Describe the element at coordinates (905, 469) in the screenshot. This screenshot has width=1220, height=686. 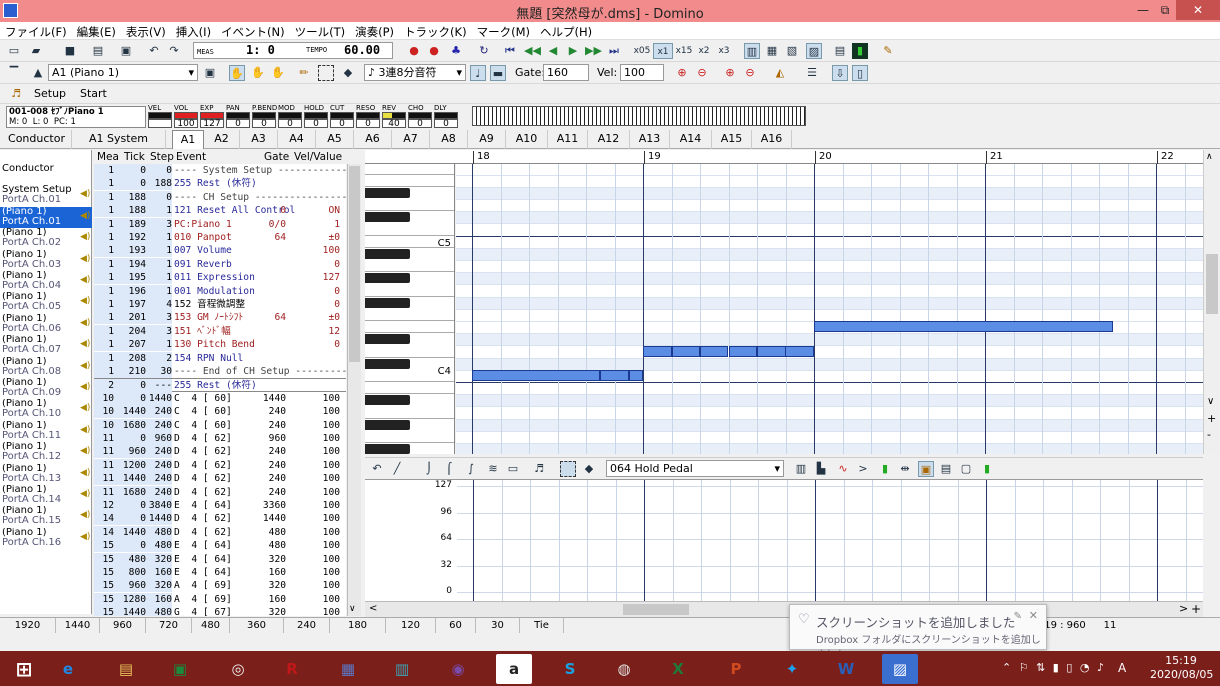
I see `width-icon: ⇹` at that location.